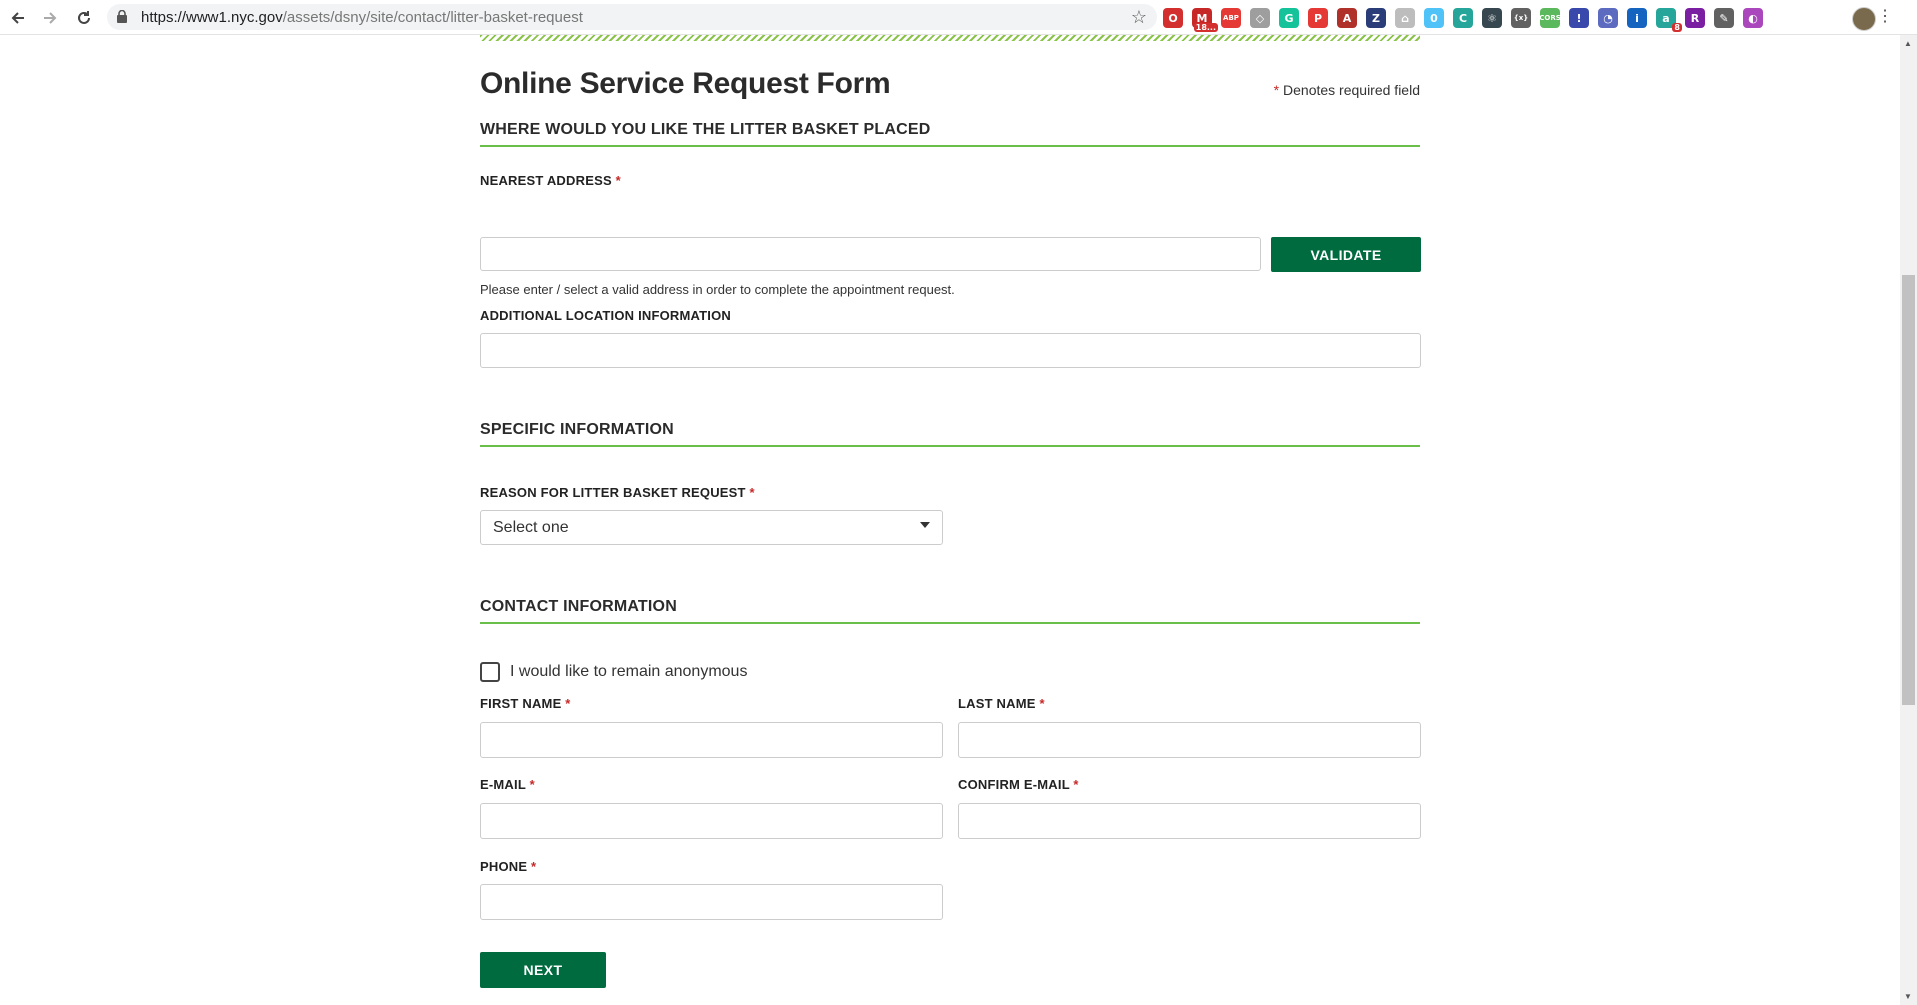 This screenshot has width=1917, height=1005. What do you see at coordinates (1260, 18) in the screenshot?
I see `shield-icon: ◇` at bounding box center [1260, 18].